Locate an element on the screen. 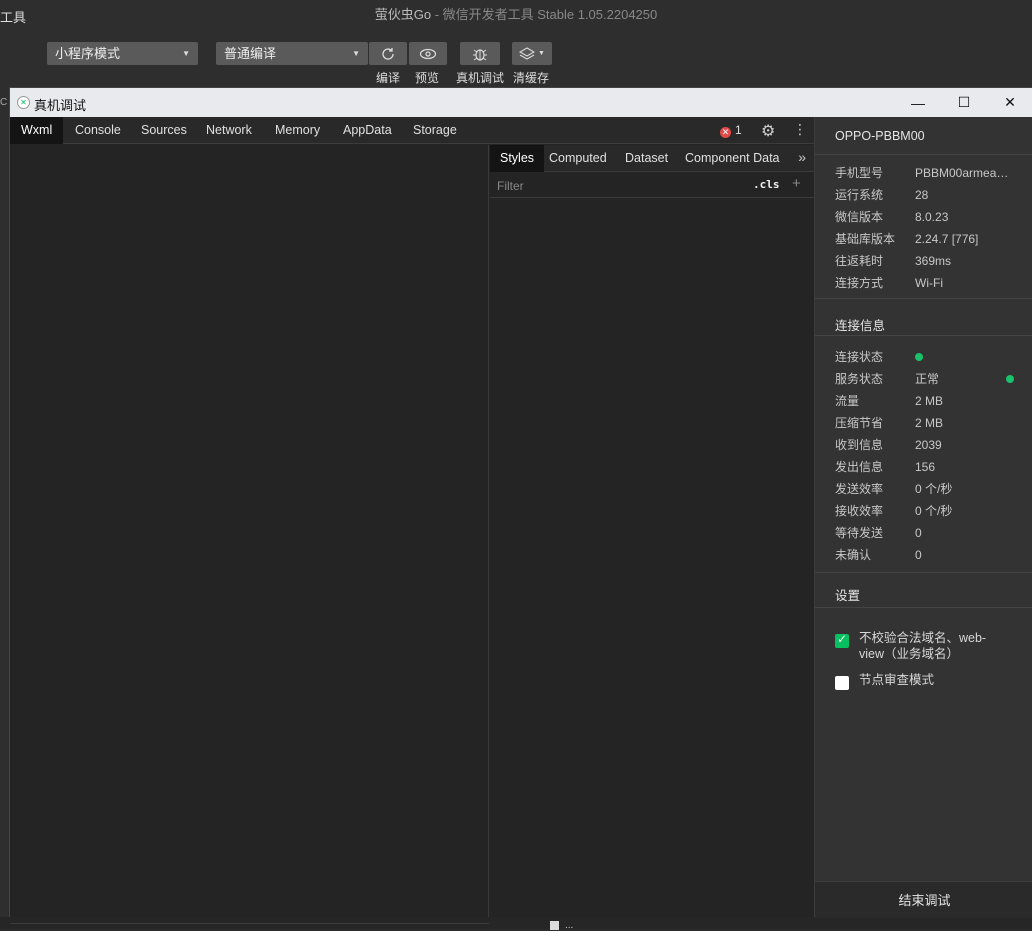 Image resolution: width=1032 pixels, height=931 pixels. conn-row-received: 收到信息 2039 is located at coordinates (930, 445).